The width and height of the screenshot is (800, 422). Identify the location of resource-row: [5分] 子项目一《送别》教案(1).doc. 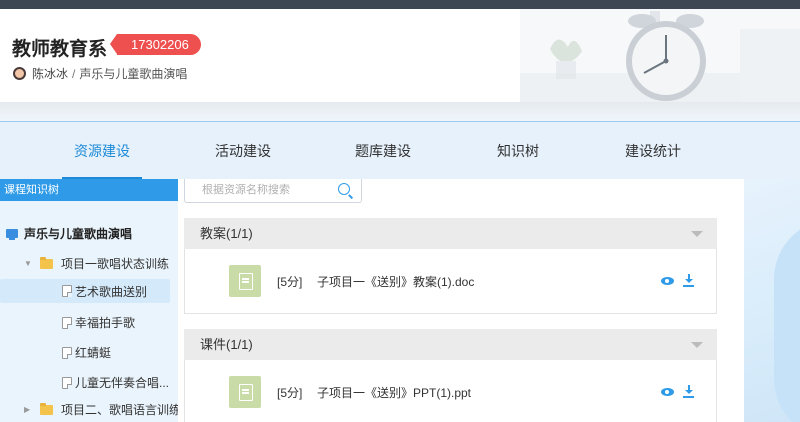
(450, 281).